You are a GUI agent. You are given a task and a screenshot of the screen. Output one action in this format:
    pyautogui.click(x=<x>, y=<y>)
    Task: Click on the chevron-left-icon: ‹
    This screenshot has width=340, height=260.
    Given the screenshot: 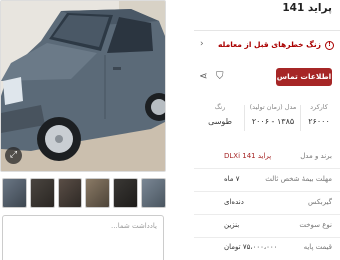 What is the action you would take?
    pyautogui.click(x=202, y=44)
    